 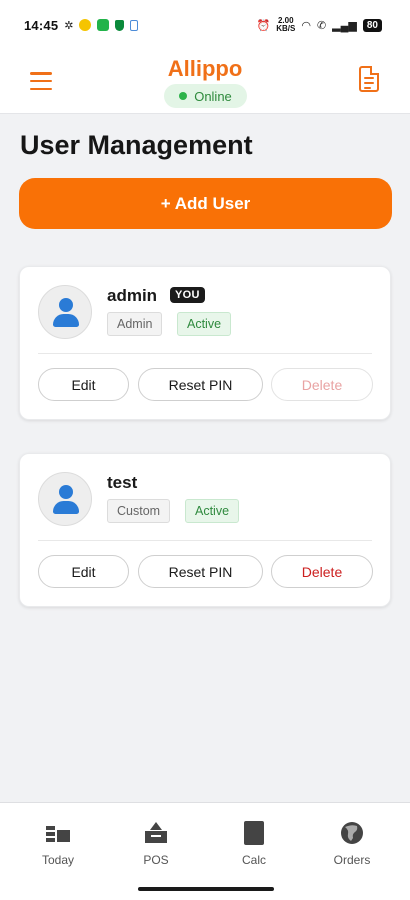 What do you see at coordinates (352, 833) in the screenshot?
I see `globe-icon` at bounding box center [352, 833].